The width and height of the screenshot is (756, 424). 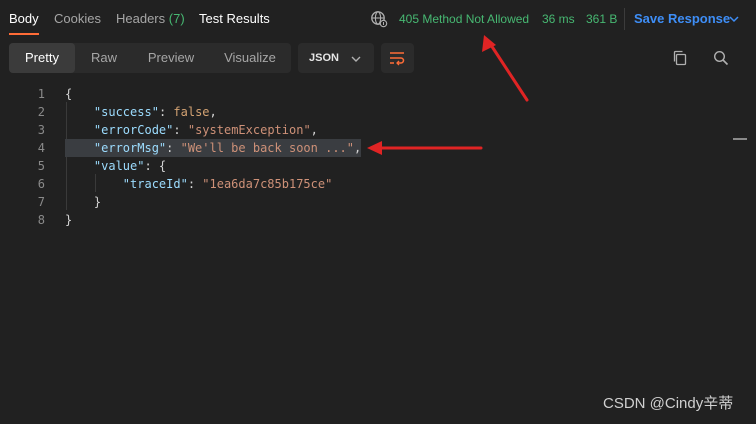 I want to click on globe-network-icon, so click(x=379, y=19).